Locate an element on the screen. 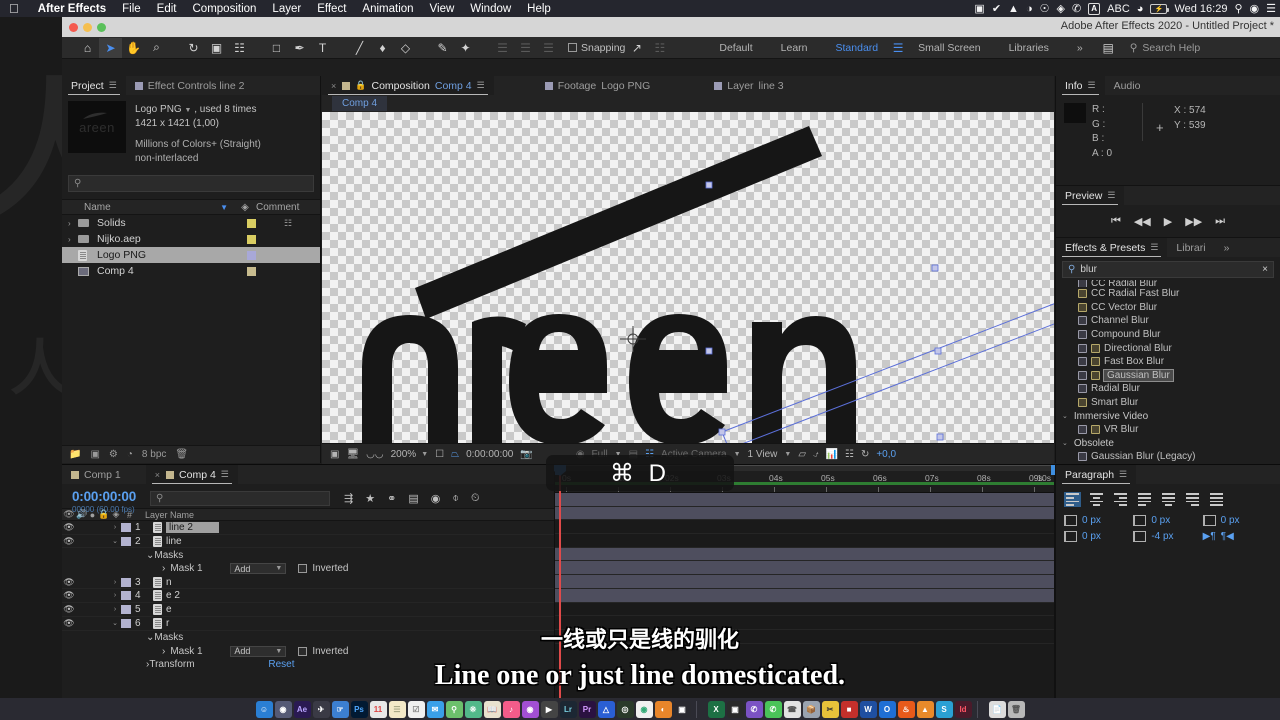 The image size is (1280, 720). indent-first-line-field: 0 px is located at coordinates (1098, 536).